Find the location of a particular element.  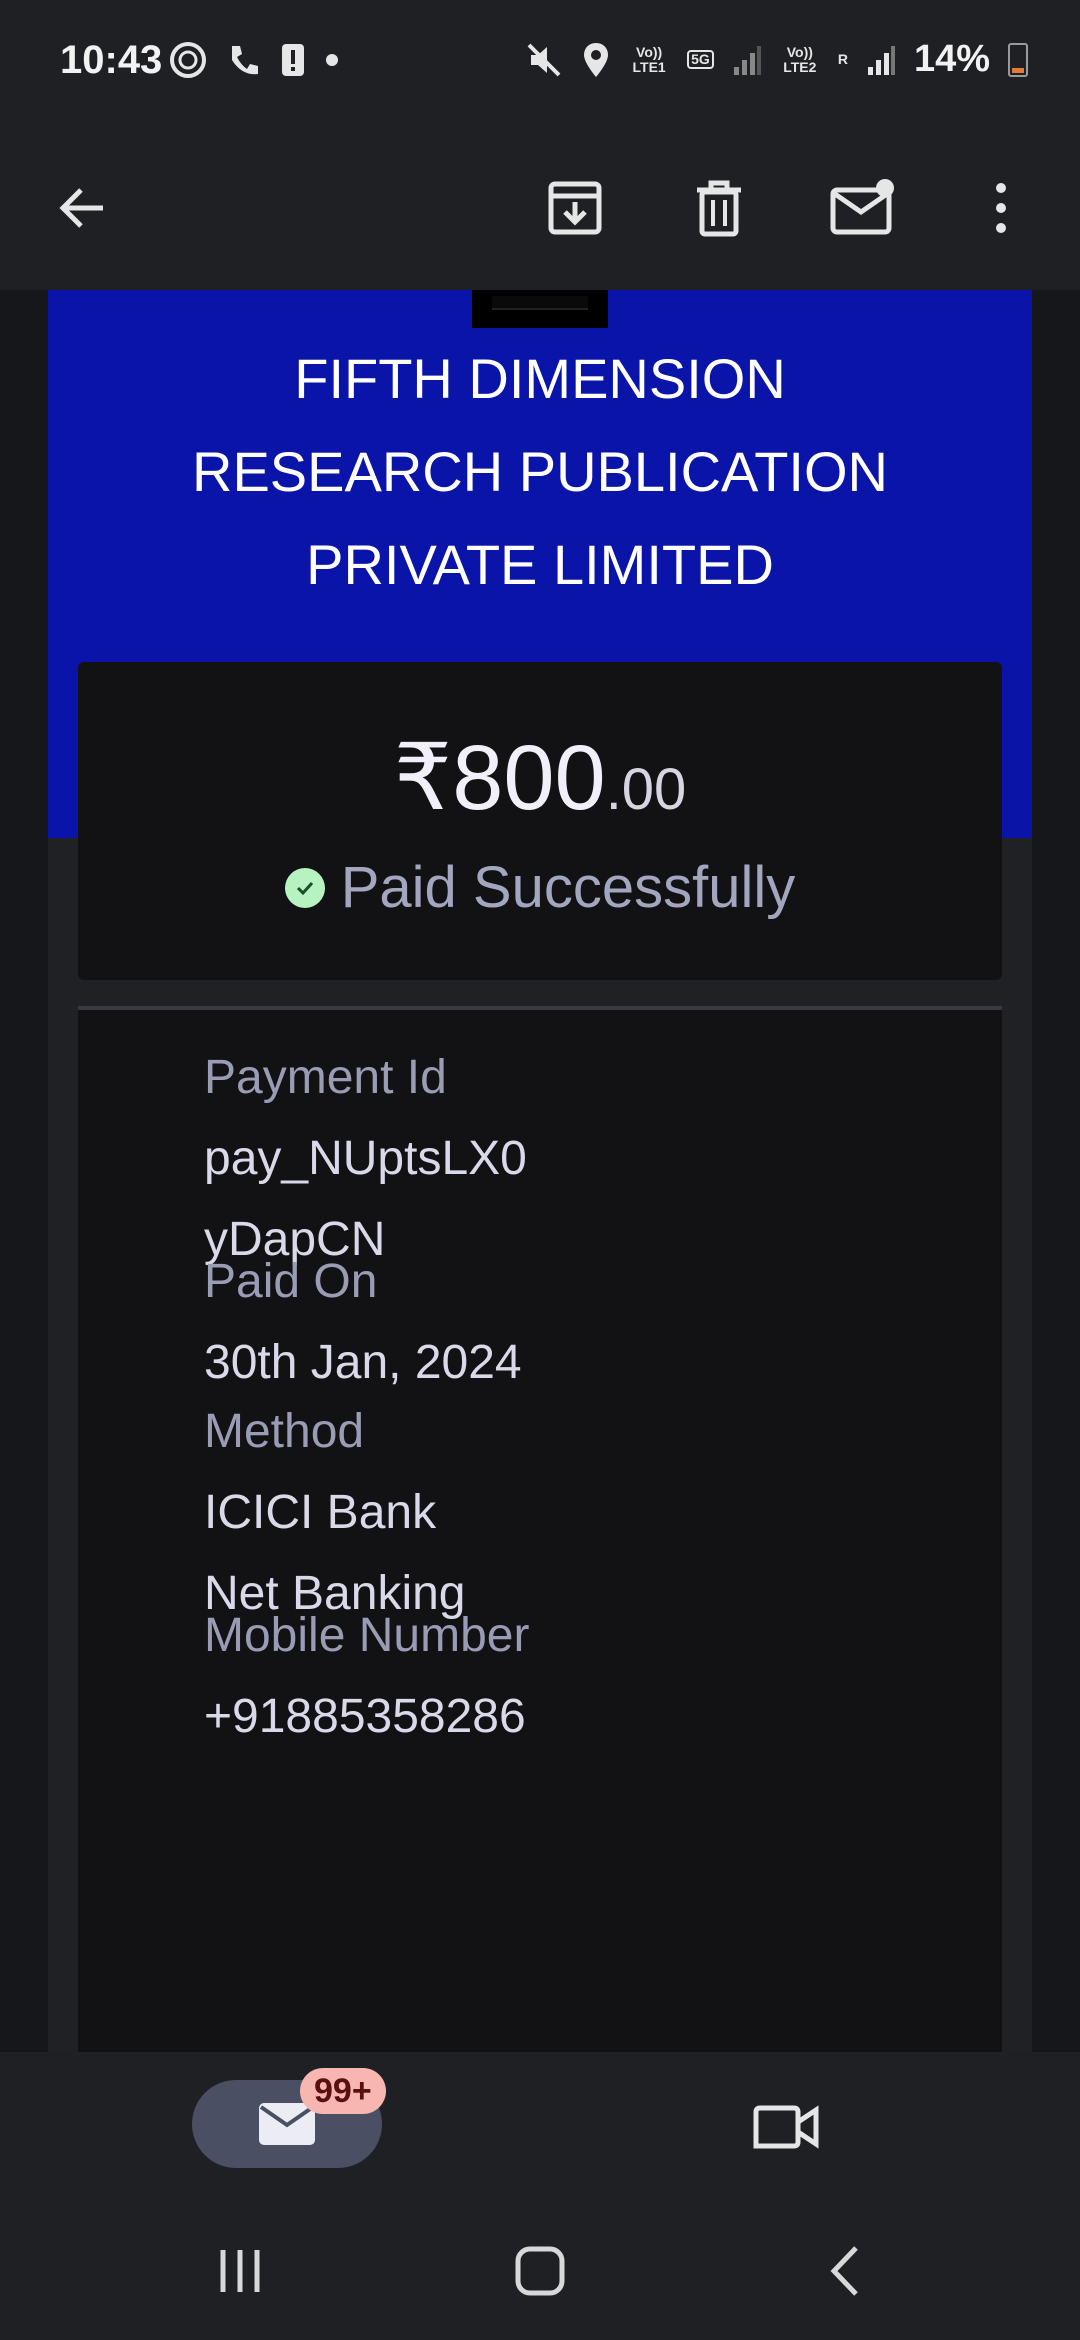

back-chevron-icon is located at coordinates (844, 2271).